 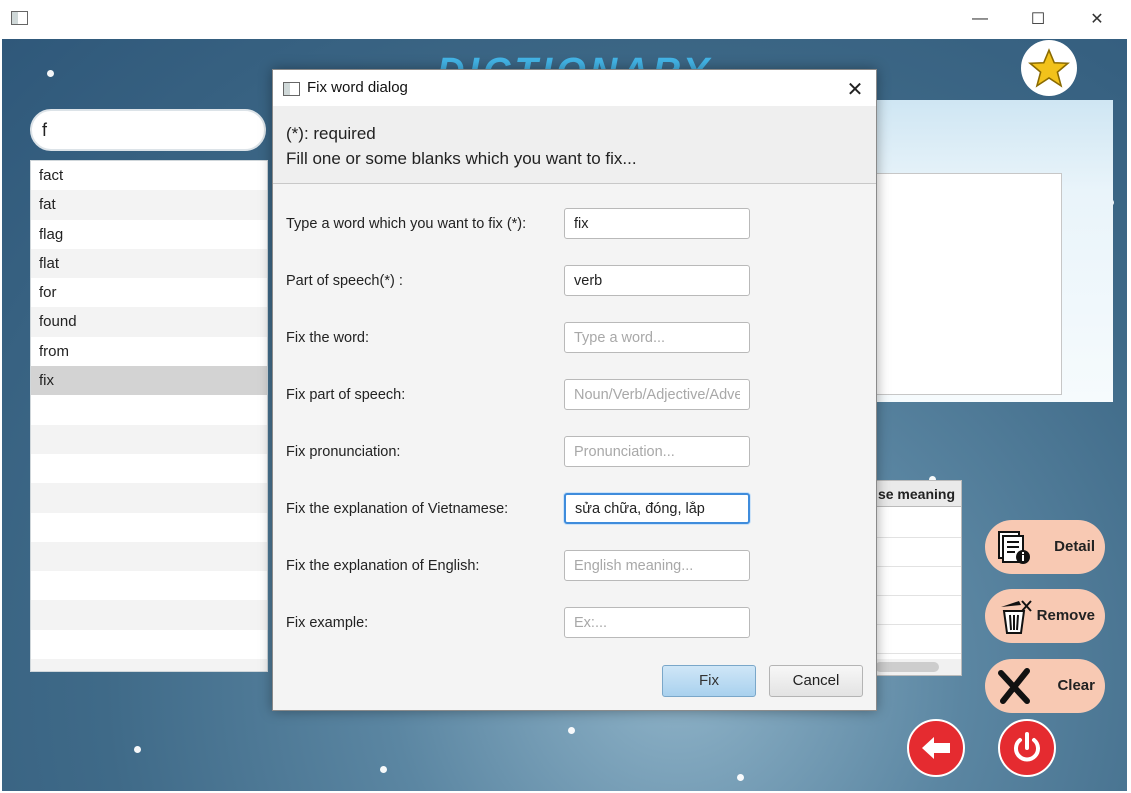 I want to click on fix-word-input, so click(x=657, y=337).